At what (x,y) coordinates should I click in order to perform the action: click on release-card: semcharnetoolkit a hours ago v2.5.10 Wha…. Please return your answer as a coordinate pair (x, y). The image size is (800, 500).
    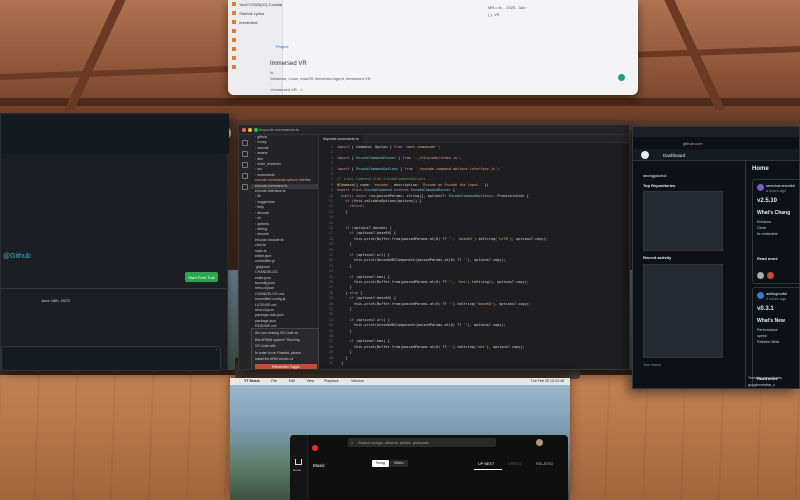
    Looking at the image, I should click on (775, 231).